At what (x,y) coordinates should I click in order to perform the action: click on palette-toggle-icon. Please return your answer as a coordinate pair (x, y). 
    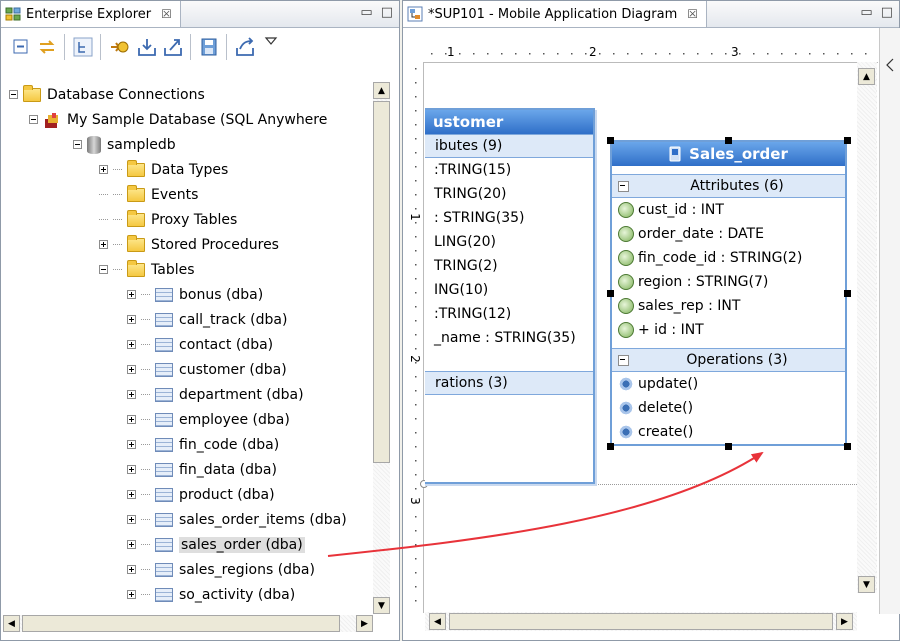
    Looking at the image, I should click on (890, 65).